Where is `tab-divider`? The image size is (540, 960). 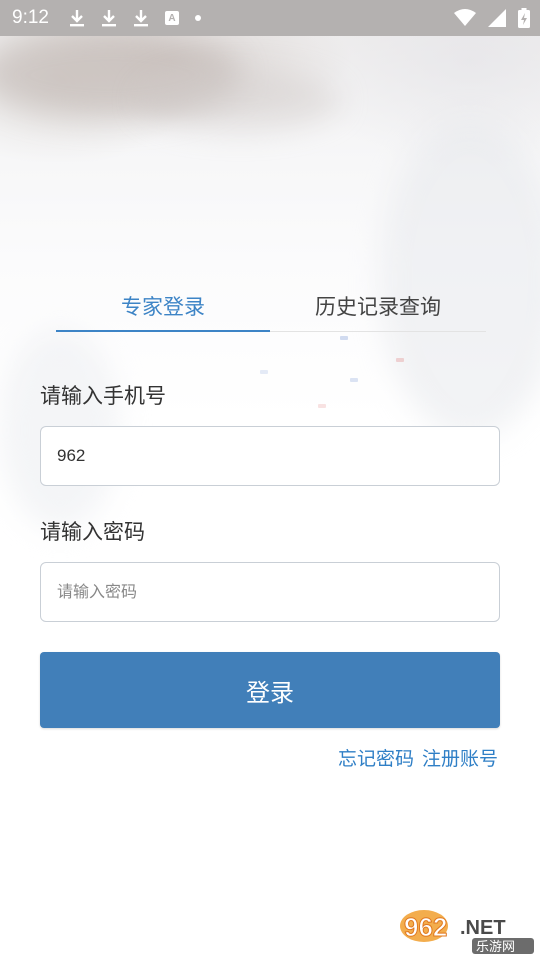 tab-divider is located at coordinates (378, 331).